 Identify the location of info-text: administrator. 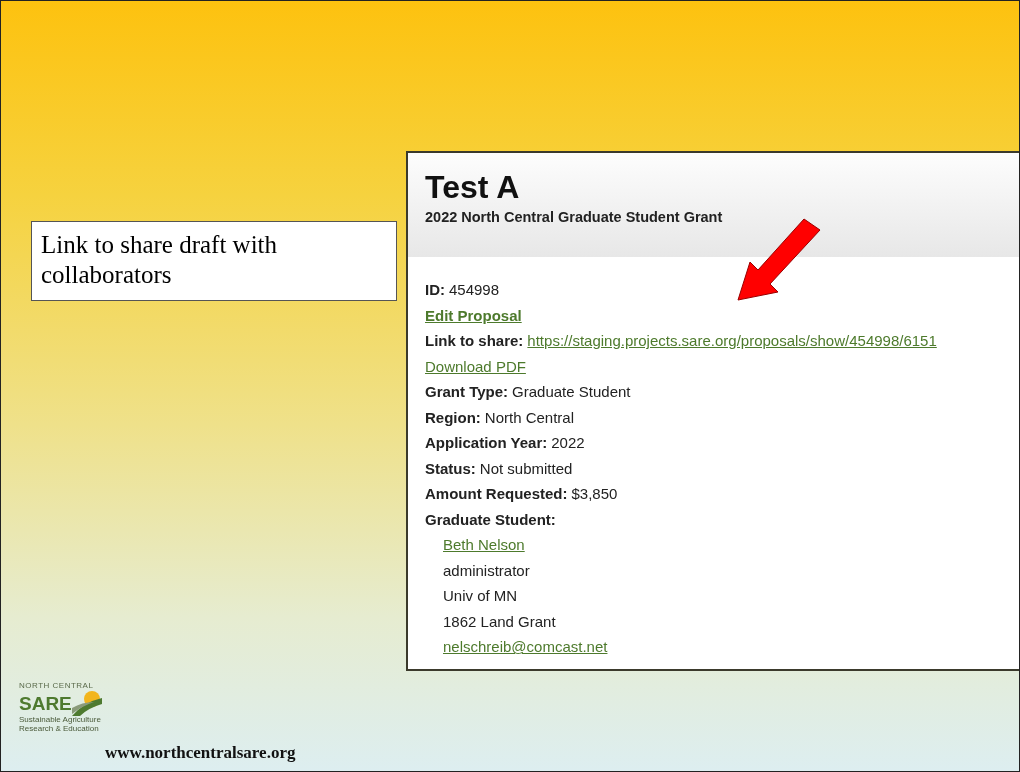
(486, 570).